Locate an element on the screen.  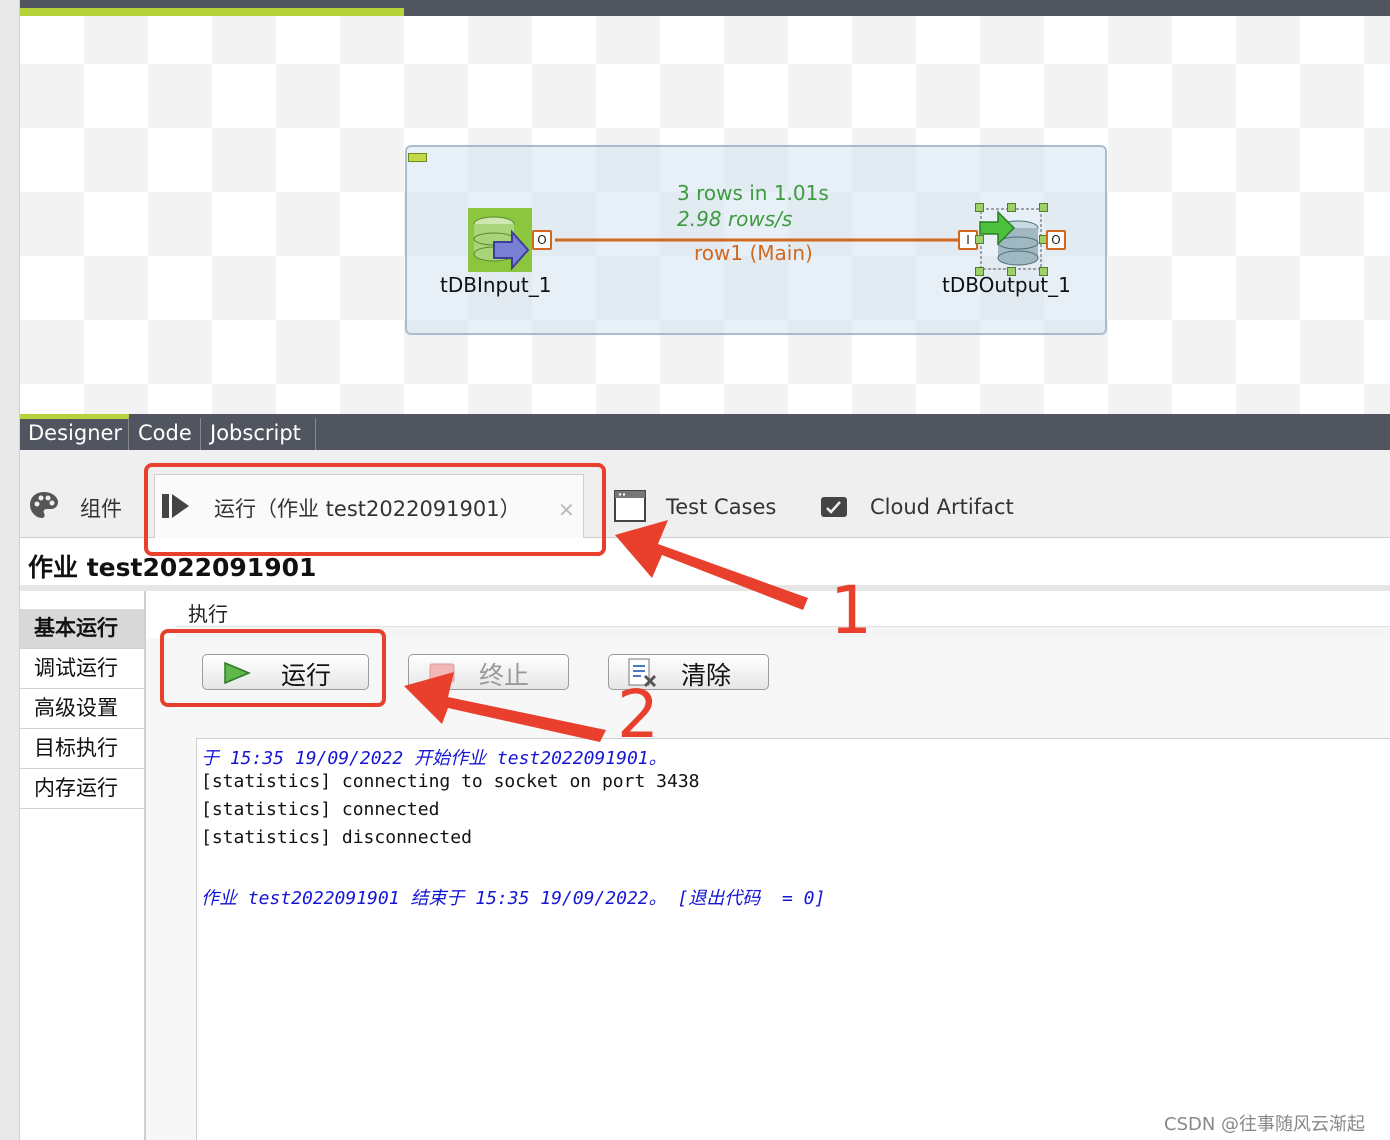
watermark: CSDN @往事随风云渐起 is located at coordinates (1265, 1124).